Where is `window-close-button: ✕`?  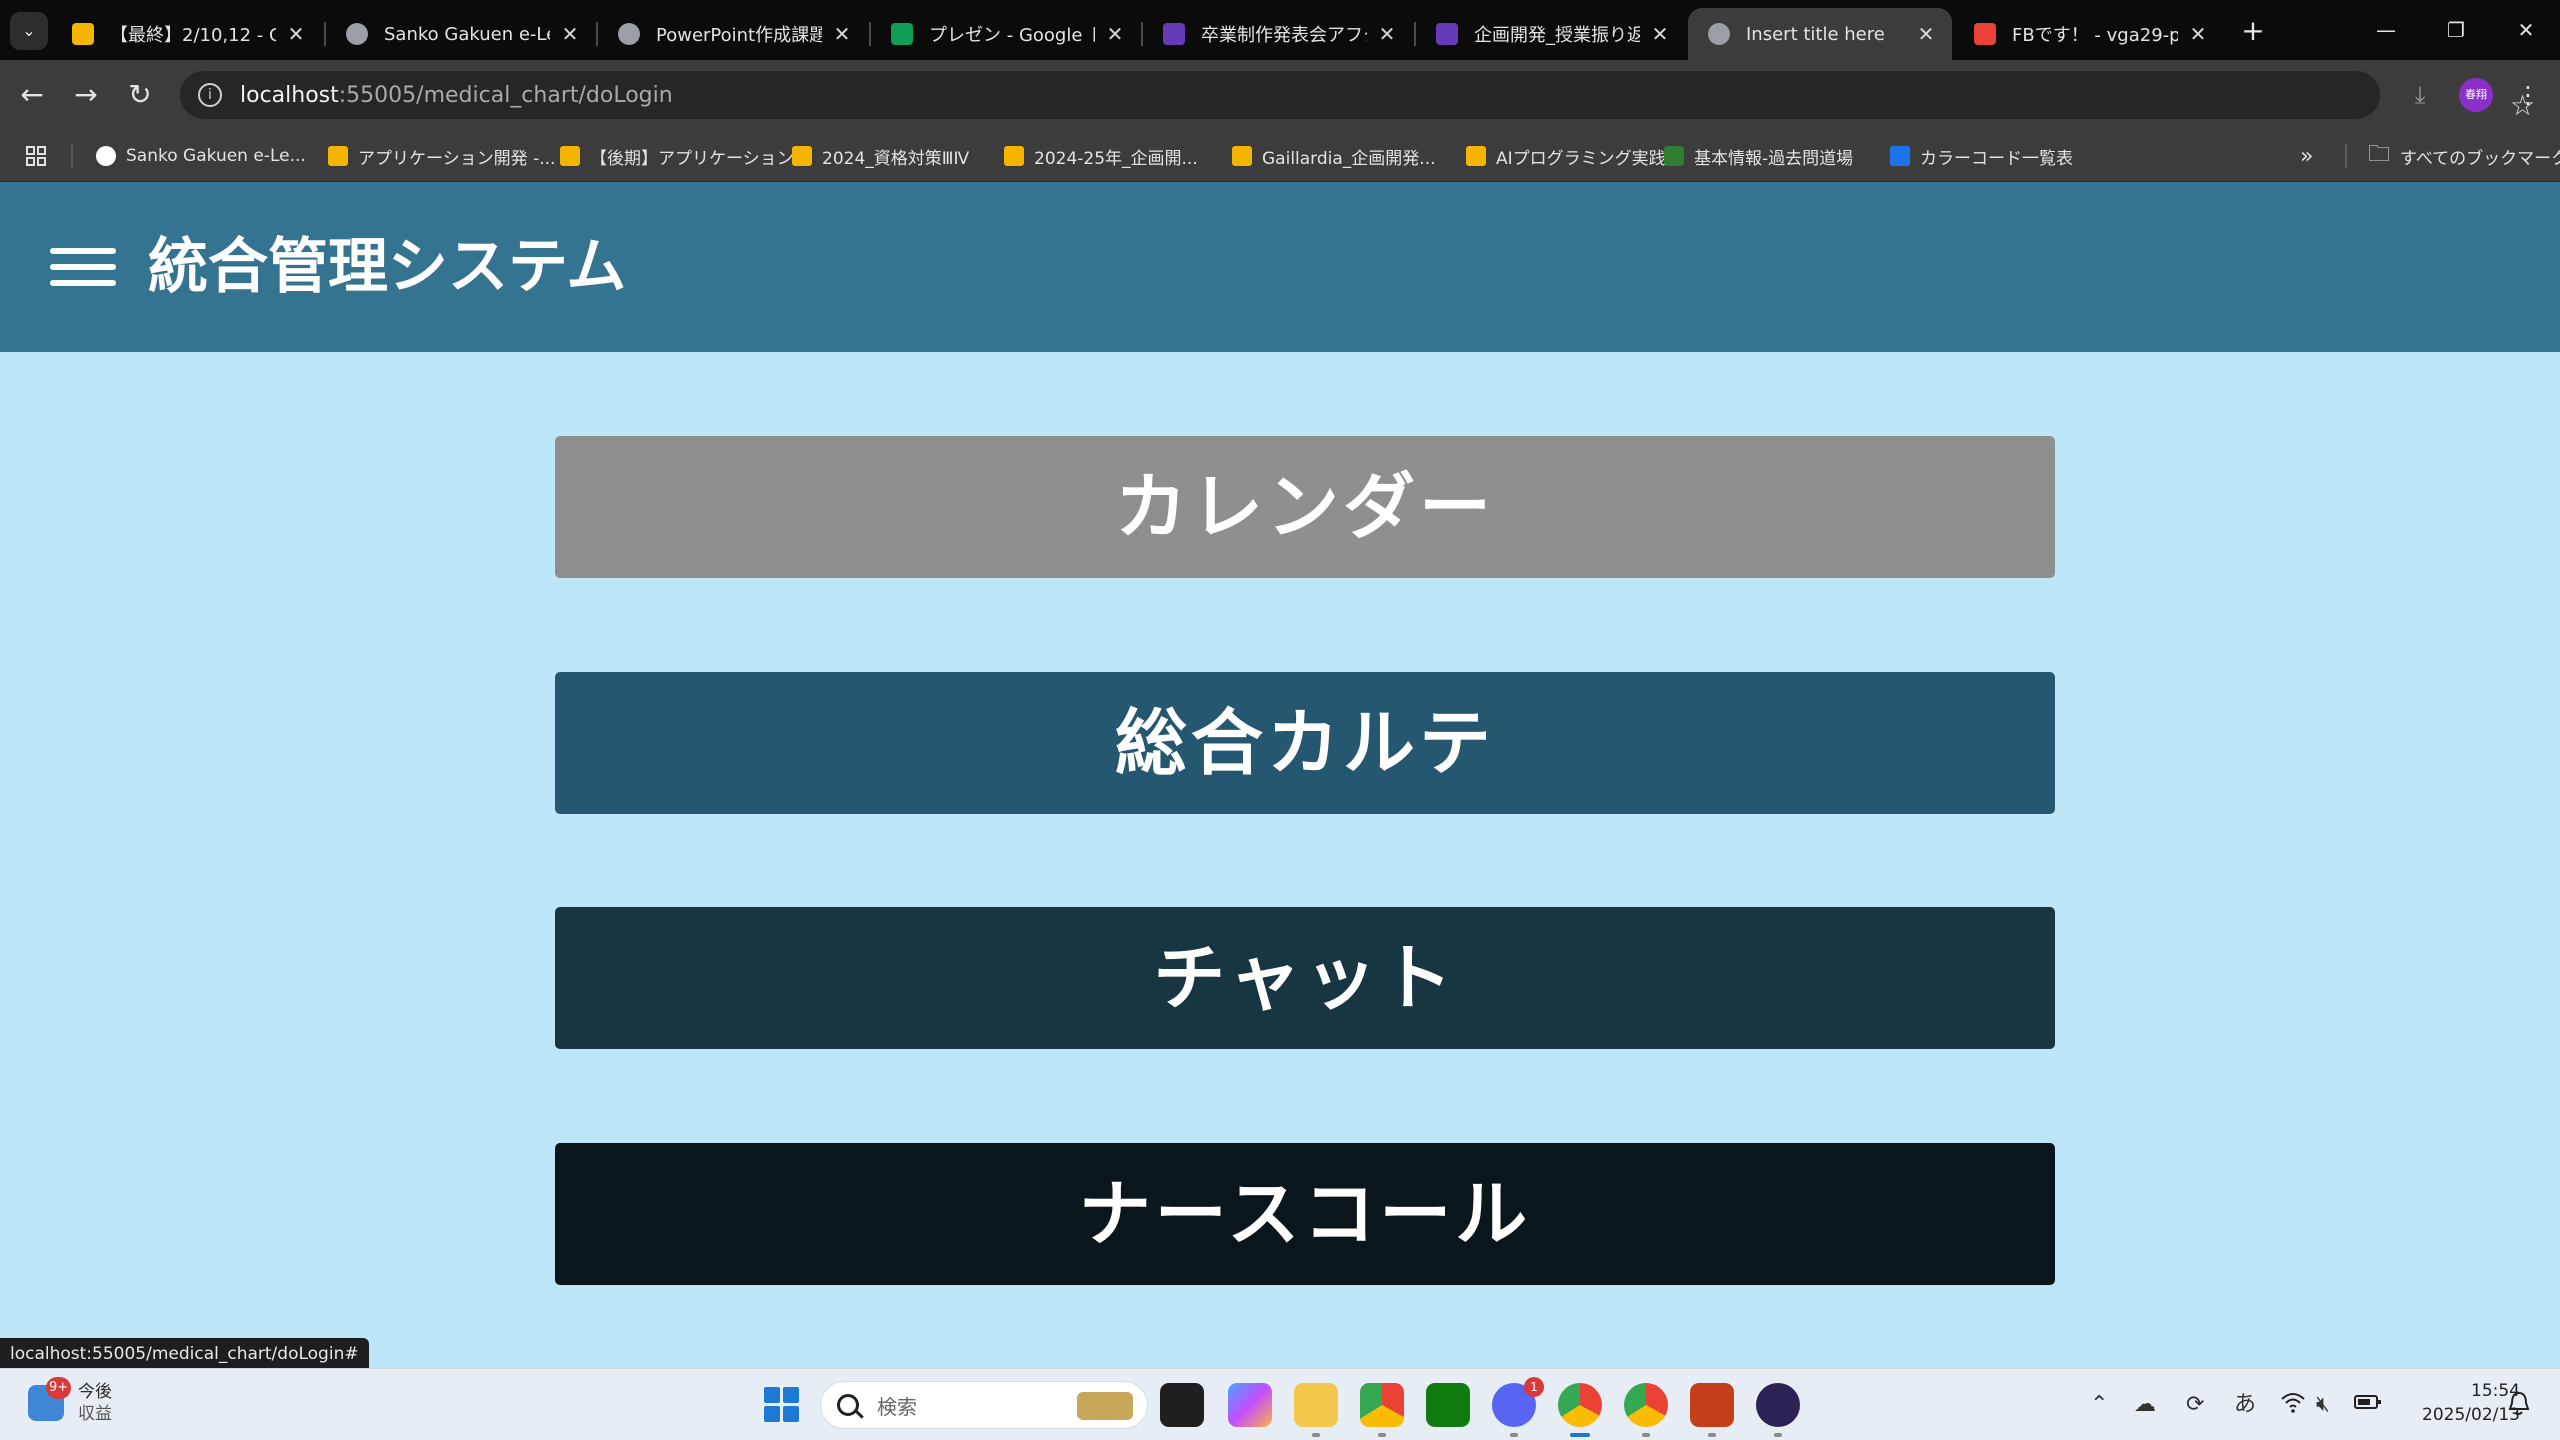 window-close-button: ✕ is located at coordinates (2526, 30).